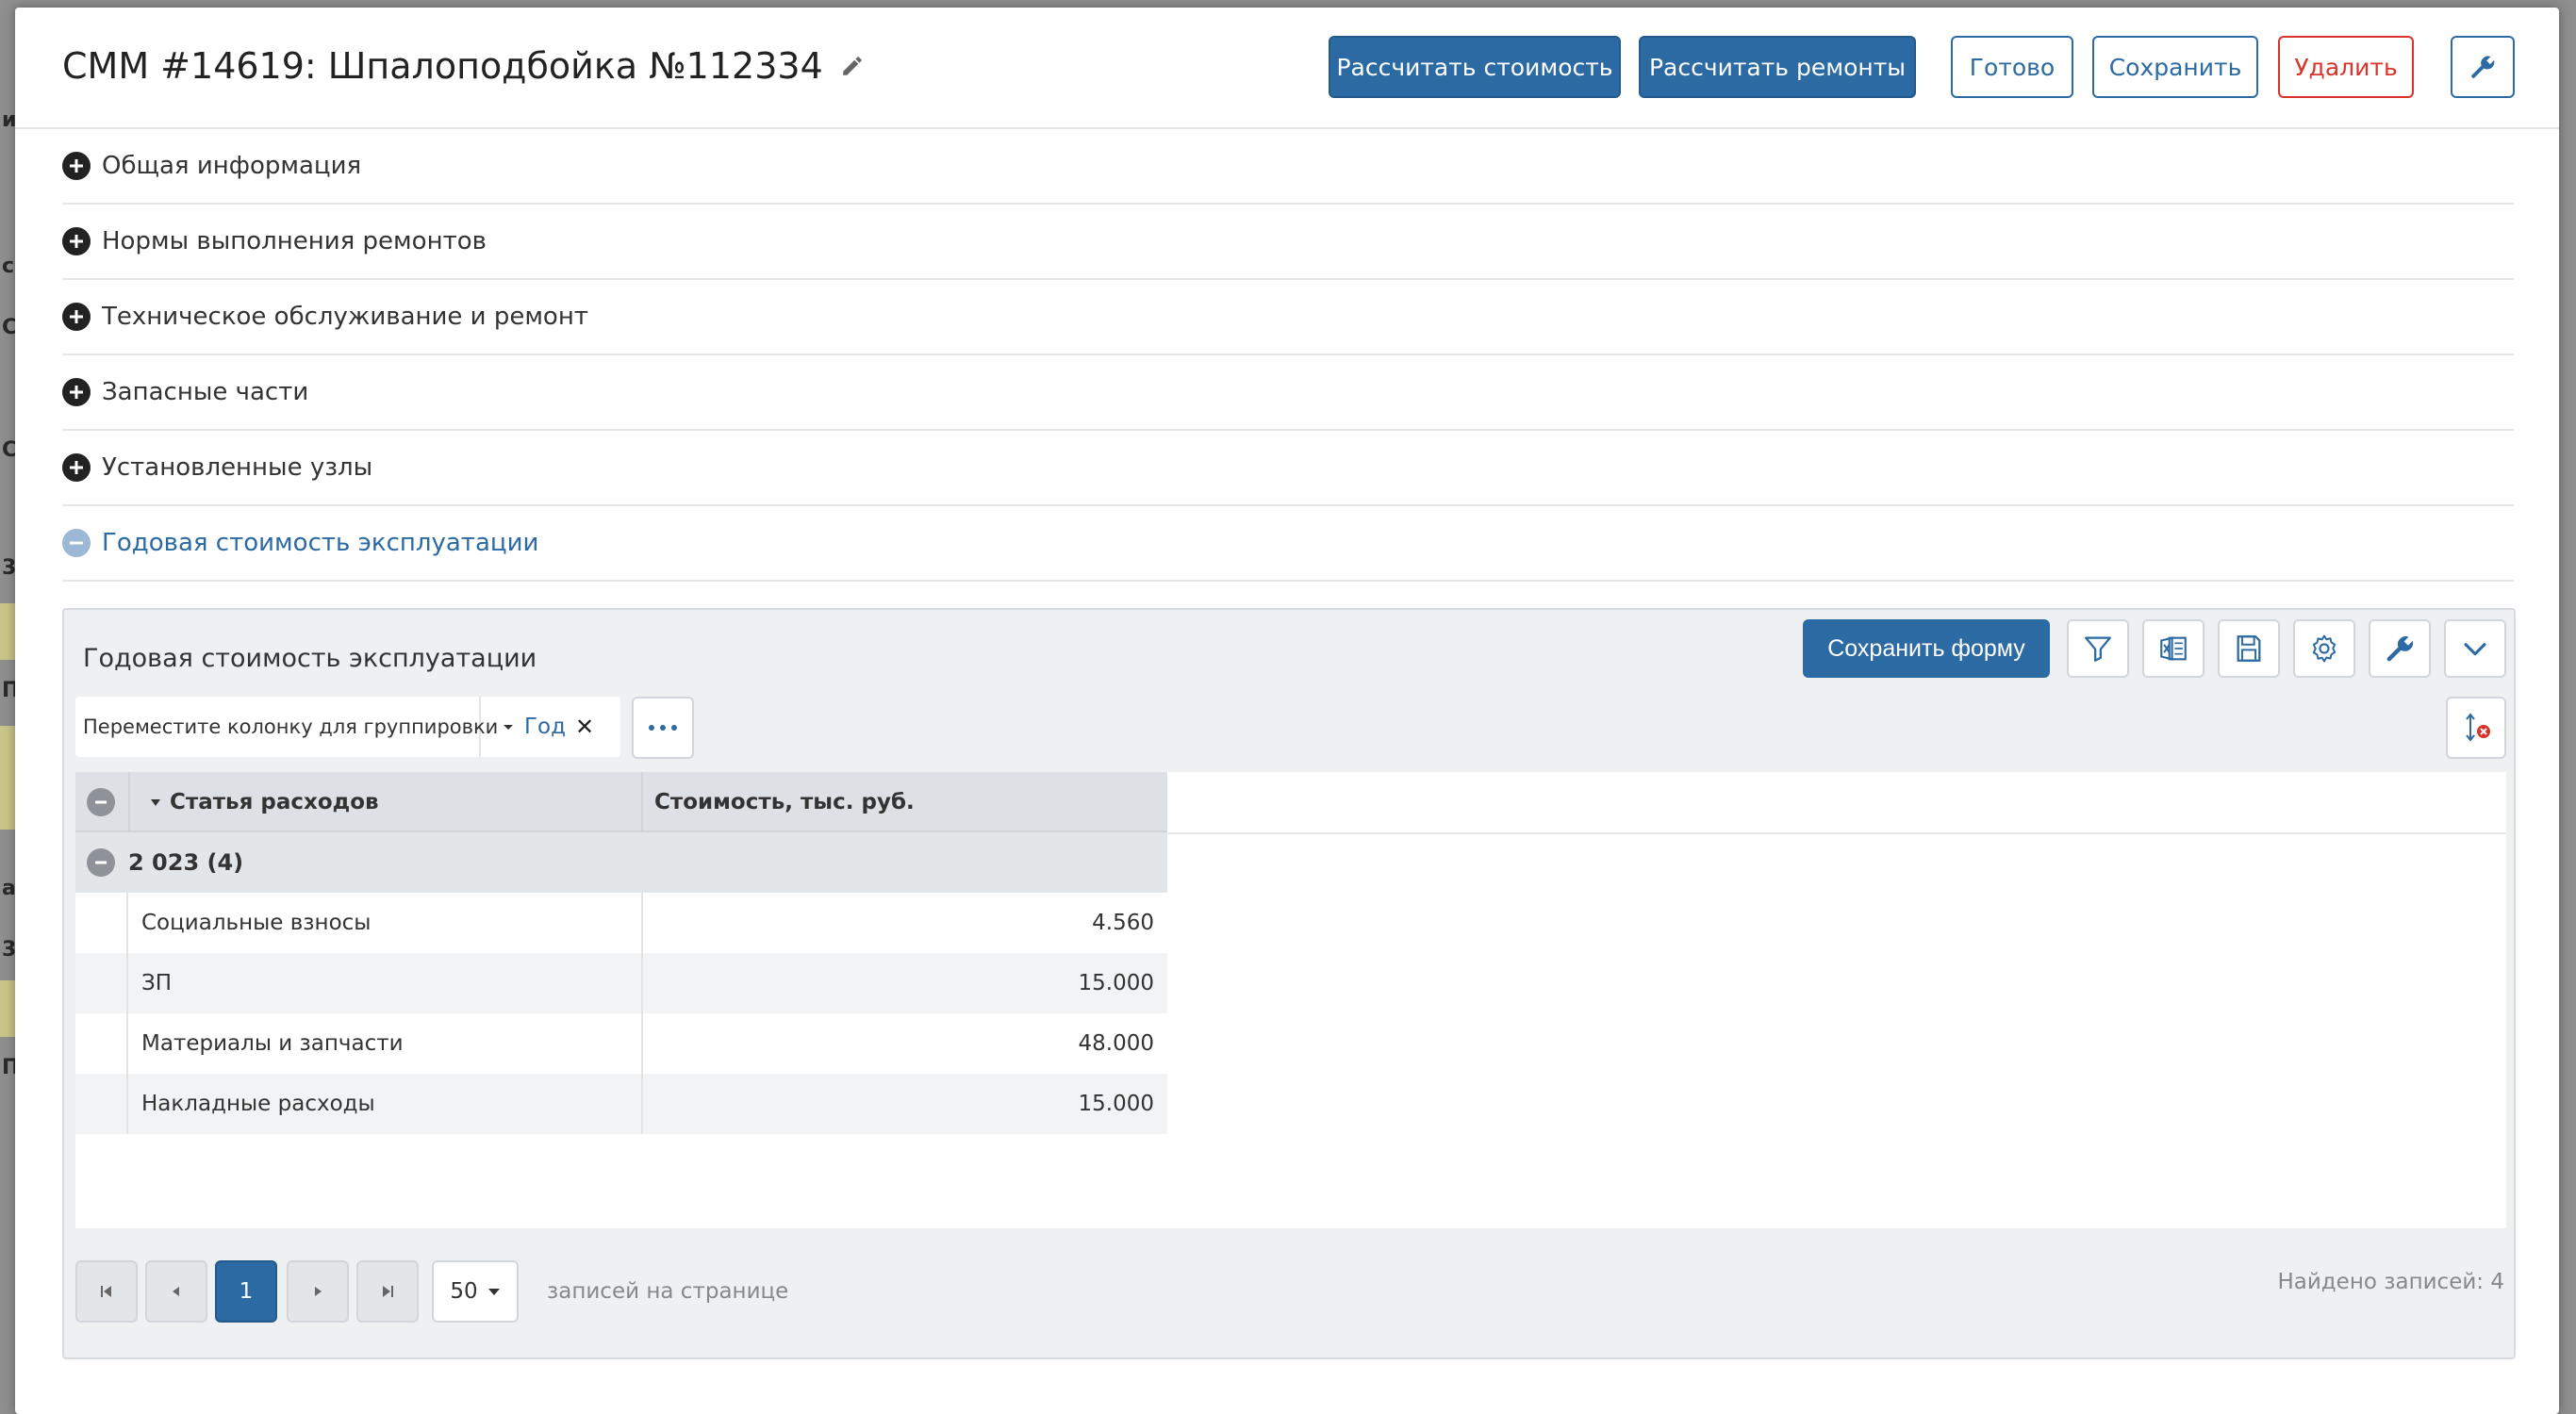 The width and height of the screenshot is (2576, 1414). What do you see at coordinates (186, 862) in the screenshot?
I see `group-label: 2 023 (4)` at bounding box center [186, 862].